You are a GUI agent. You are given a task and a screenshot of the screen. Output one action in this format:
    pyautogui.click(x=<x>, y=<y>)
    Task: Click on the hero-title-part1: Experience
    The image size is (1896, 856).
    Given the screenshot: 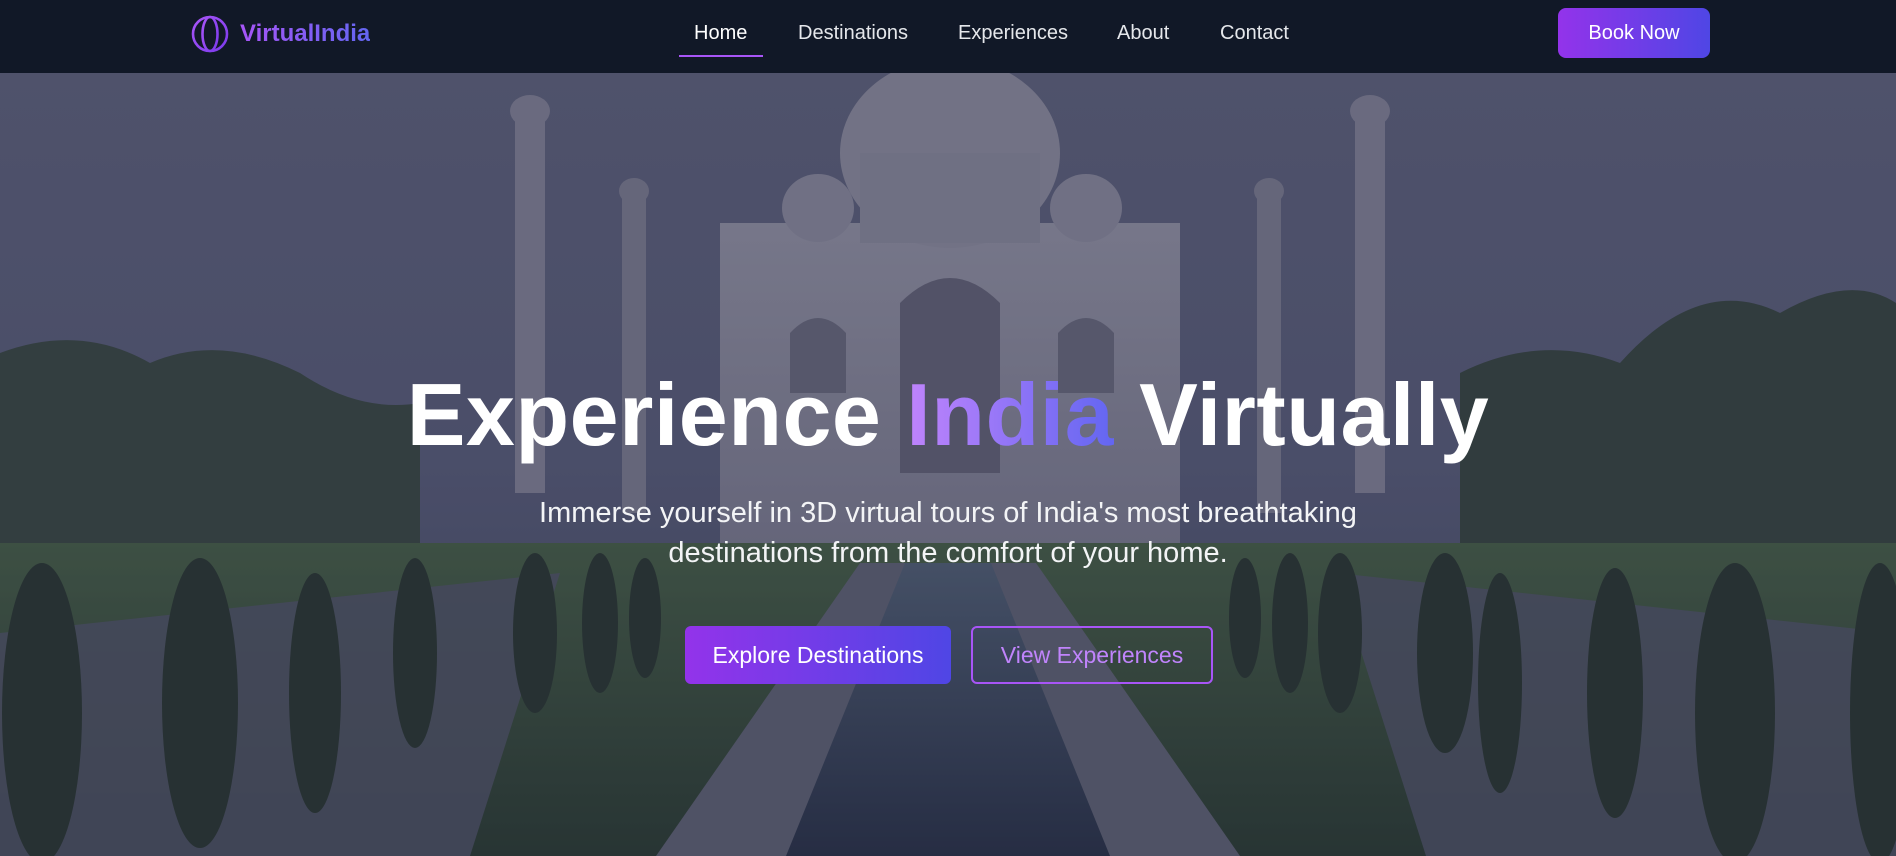 What is the action you would take?
    pyautogui.click(x=644, y=414)
    